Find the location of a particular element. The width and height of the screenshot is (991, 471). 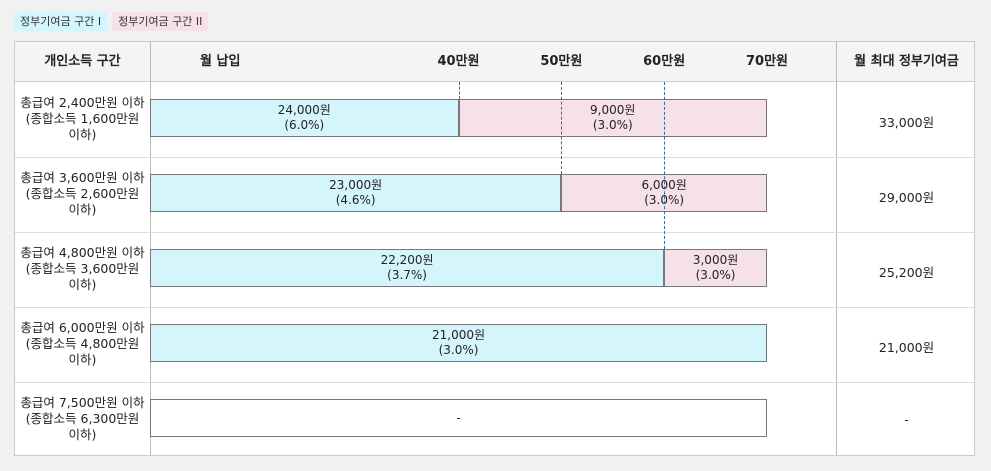

tick-label: 50만원 is located at coordinates (561, 61).